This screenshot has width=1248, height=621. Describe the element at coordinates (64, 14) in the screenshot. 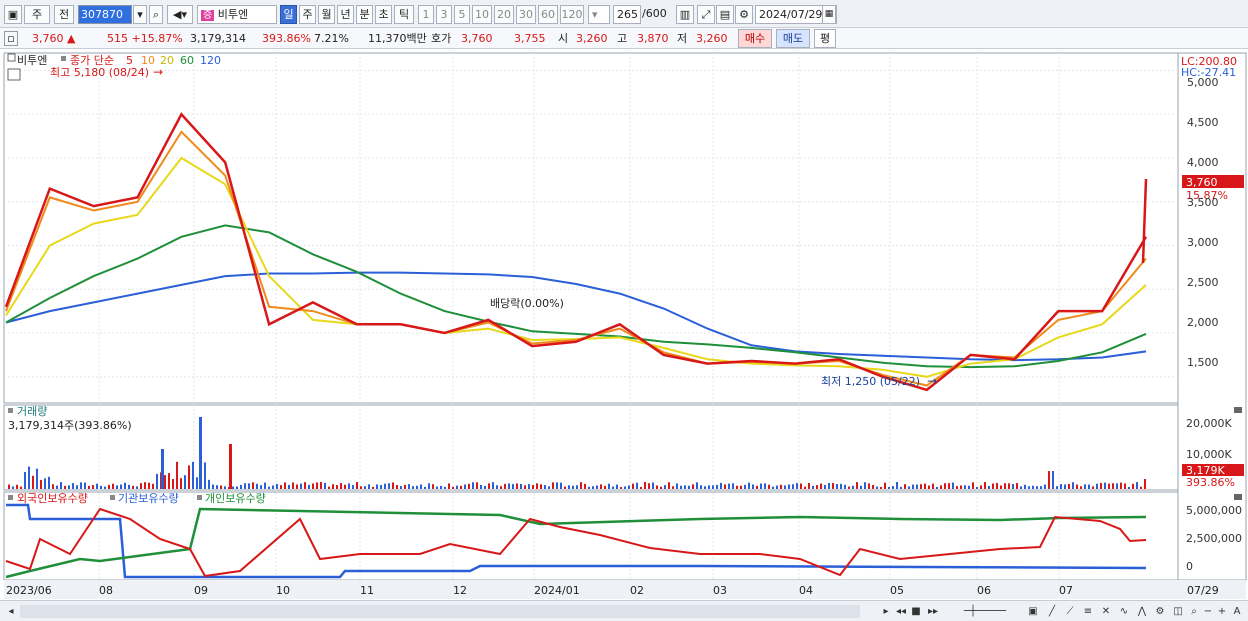

I see `prev-button: 전` at that location.